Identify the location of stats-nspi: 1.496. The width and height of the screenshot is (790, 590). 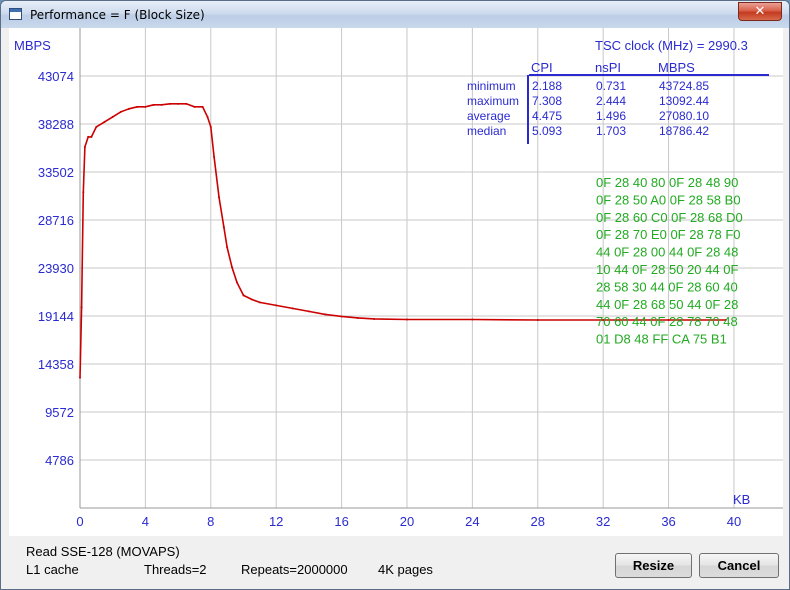
(611, 116).